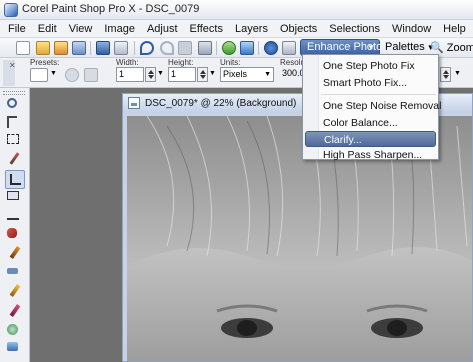 This screenshot has width=473, height=362. I want to click on info-icon, so click(271, 48).